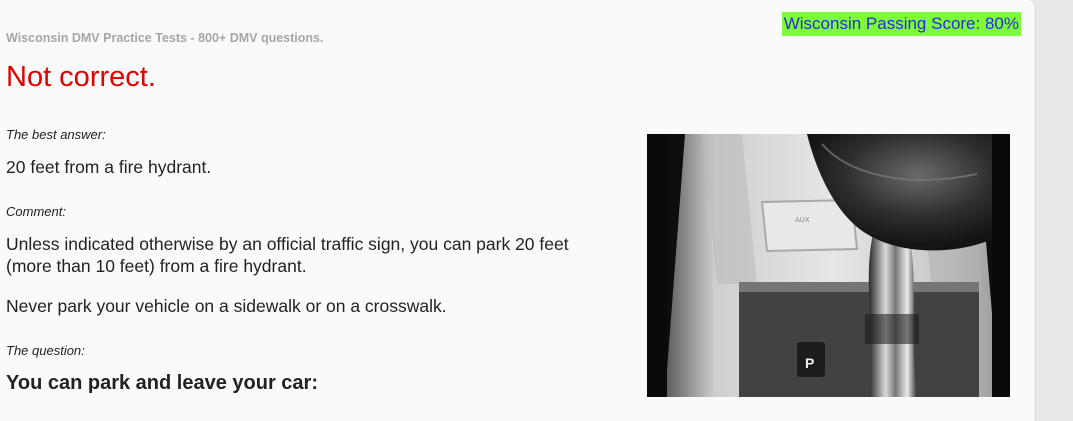 The width and height of the screenshot is (1073, 421). What do you see at coordinates (81, 77) in the screenshot?
I see `result-status: Not correct.` at bounding box center [81, 77].